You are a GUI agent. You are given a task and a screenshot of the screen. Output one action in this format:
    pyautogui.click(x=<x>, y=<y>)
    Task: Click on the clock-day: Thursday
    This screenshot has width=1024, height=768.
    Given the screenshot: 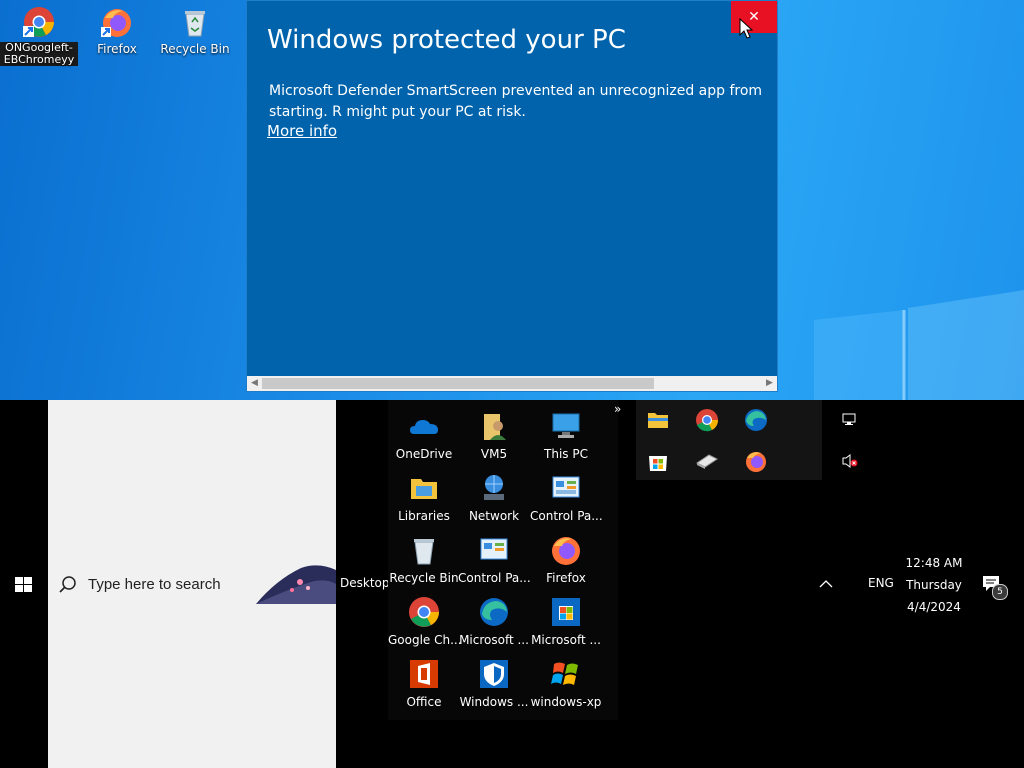 What is the action you would take?
    pyautogui.click(x=934, y=585)
    